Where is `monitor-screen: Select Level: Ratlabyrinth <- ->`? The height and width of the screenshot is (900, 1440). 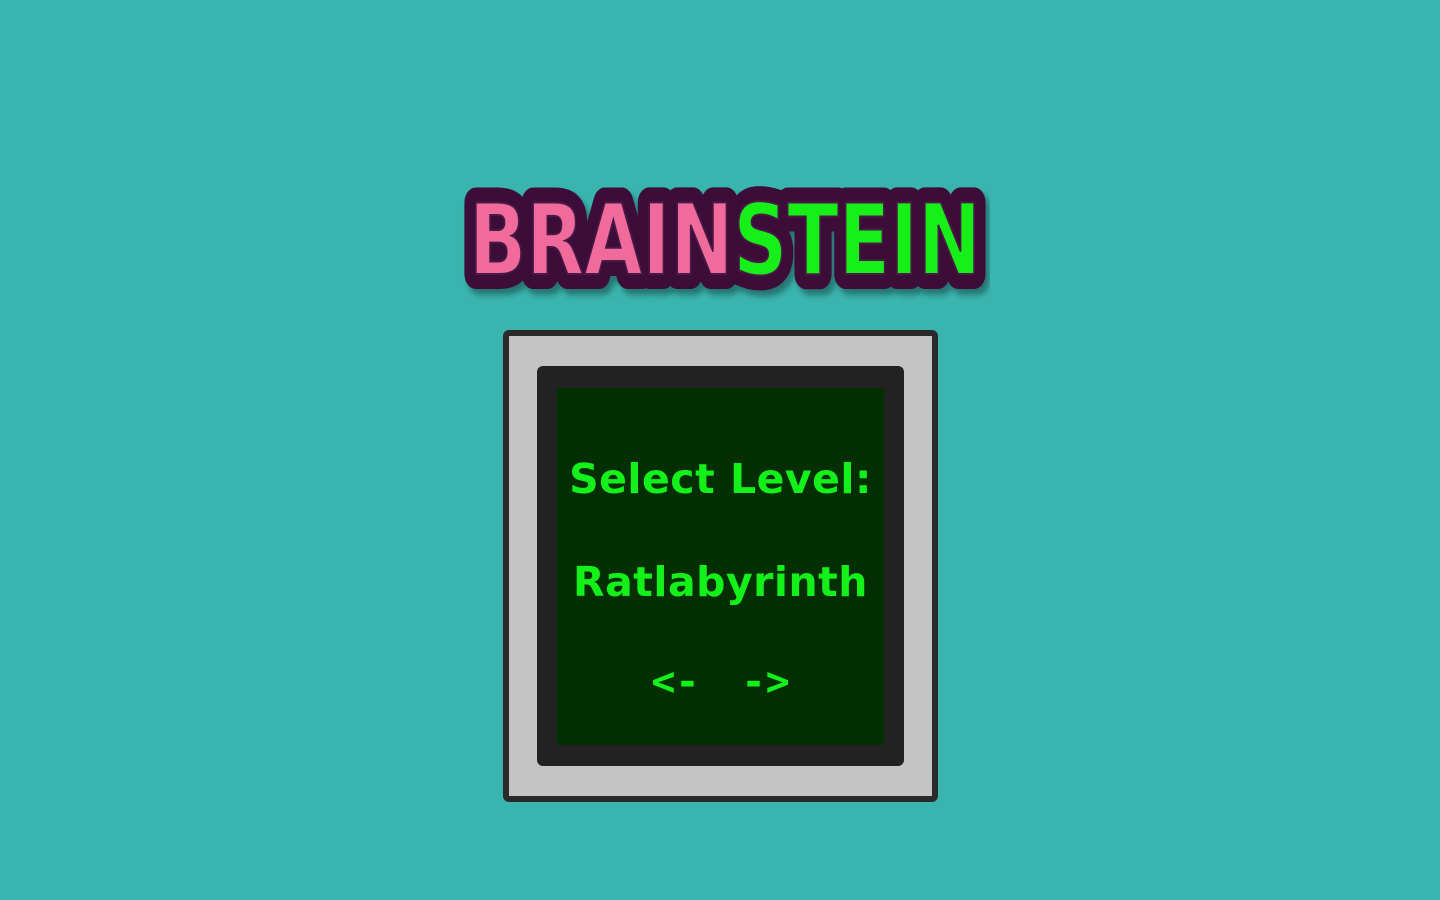
monitor-screen: Select Level: Ratlabyrinth <- -> is located at coordinates (720, 566).